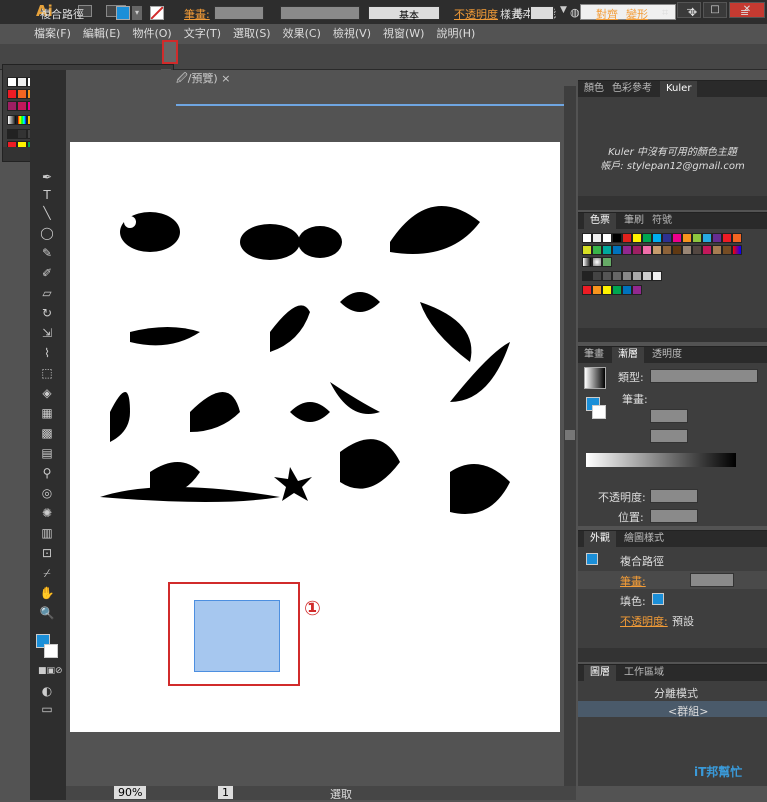 Image resolution: width=767 pixels, height=802 pixels. What do you see at coordinates (320, 13) in the screenshot?
I see `variable-width-select` at bounding box center [320, 13].